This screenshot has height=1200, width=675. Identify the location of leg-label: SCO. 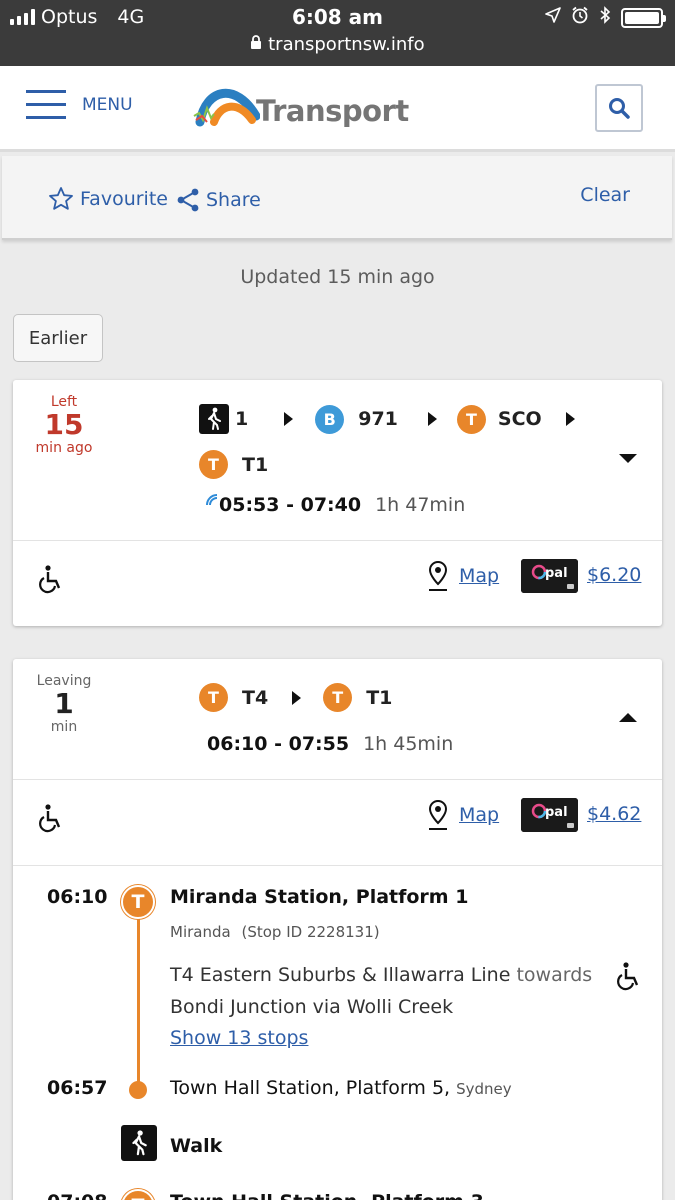
(519, 419).